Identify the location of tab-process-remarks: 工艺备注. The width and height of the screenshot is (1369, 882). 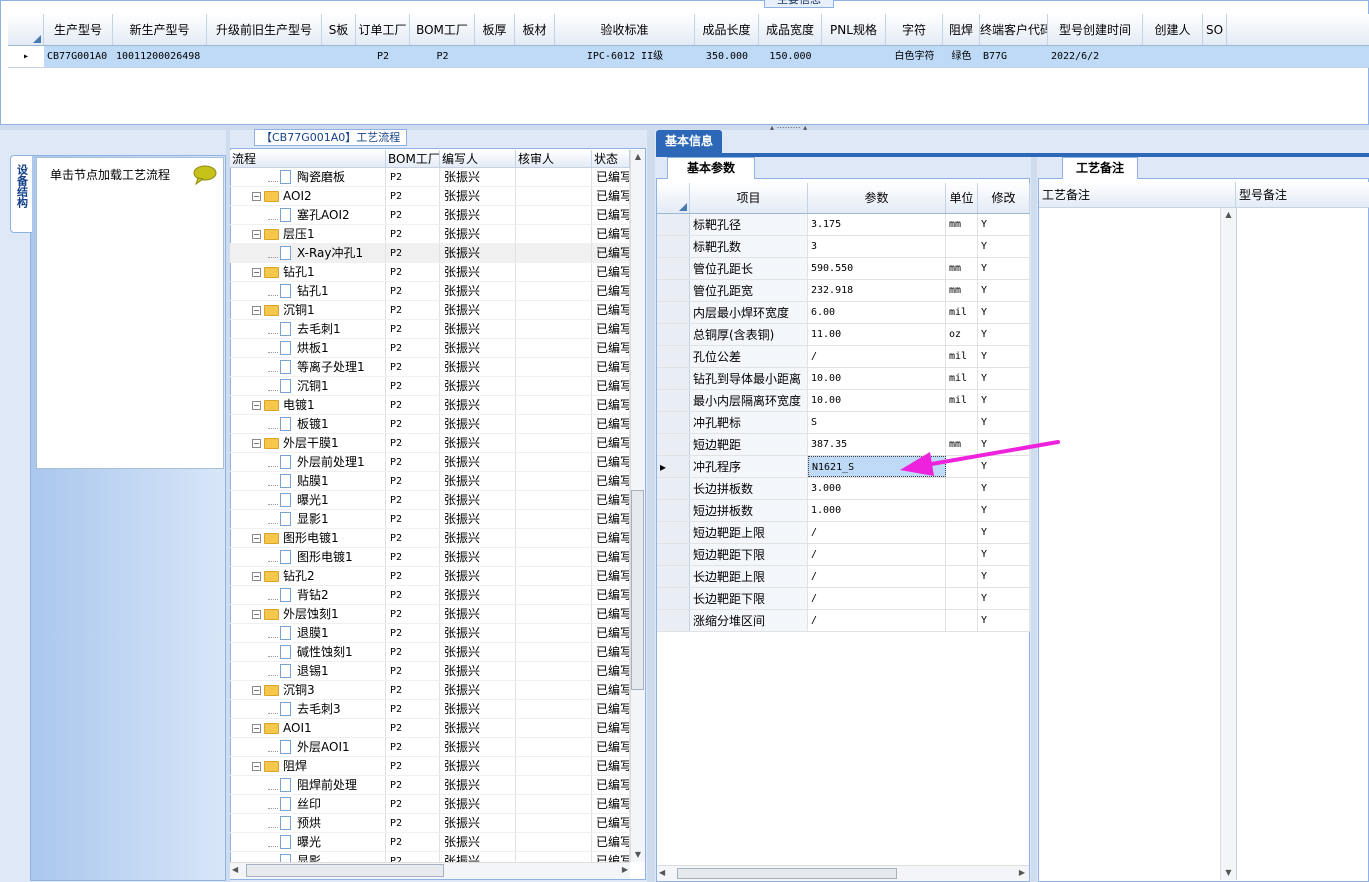
(1100, 168).